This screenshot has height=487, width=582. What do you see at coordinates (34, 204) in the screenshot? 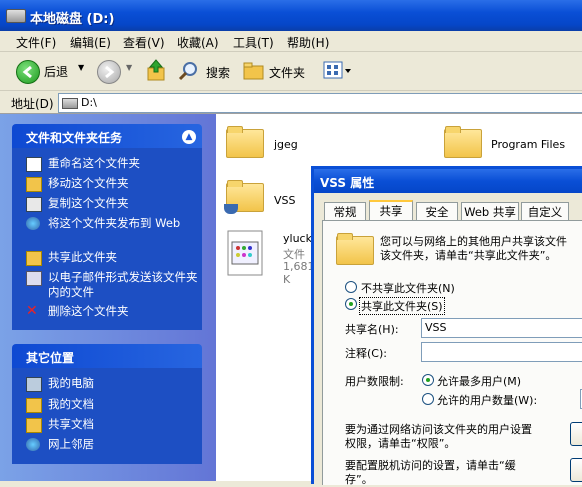
I see `copy-icon` at bounding box center [34, 204].